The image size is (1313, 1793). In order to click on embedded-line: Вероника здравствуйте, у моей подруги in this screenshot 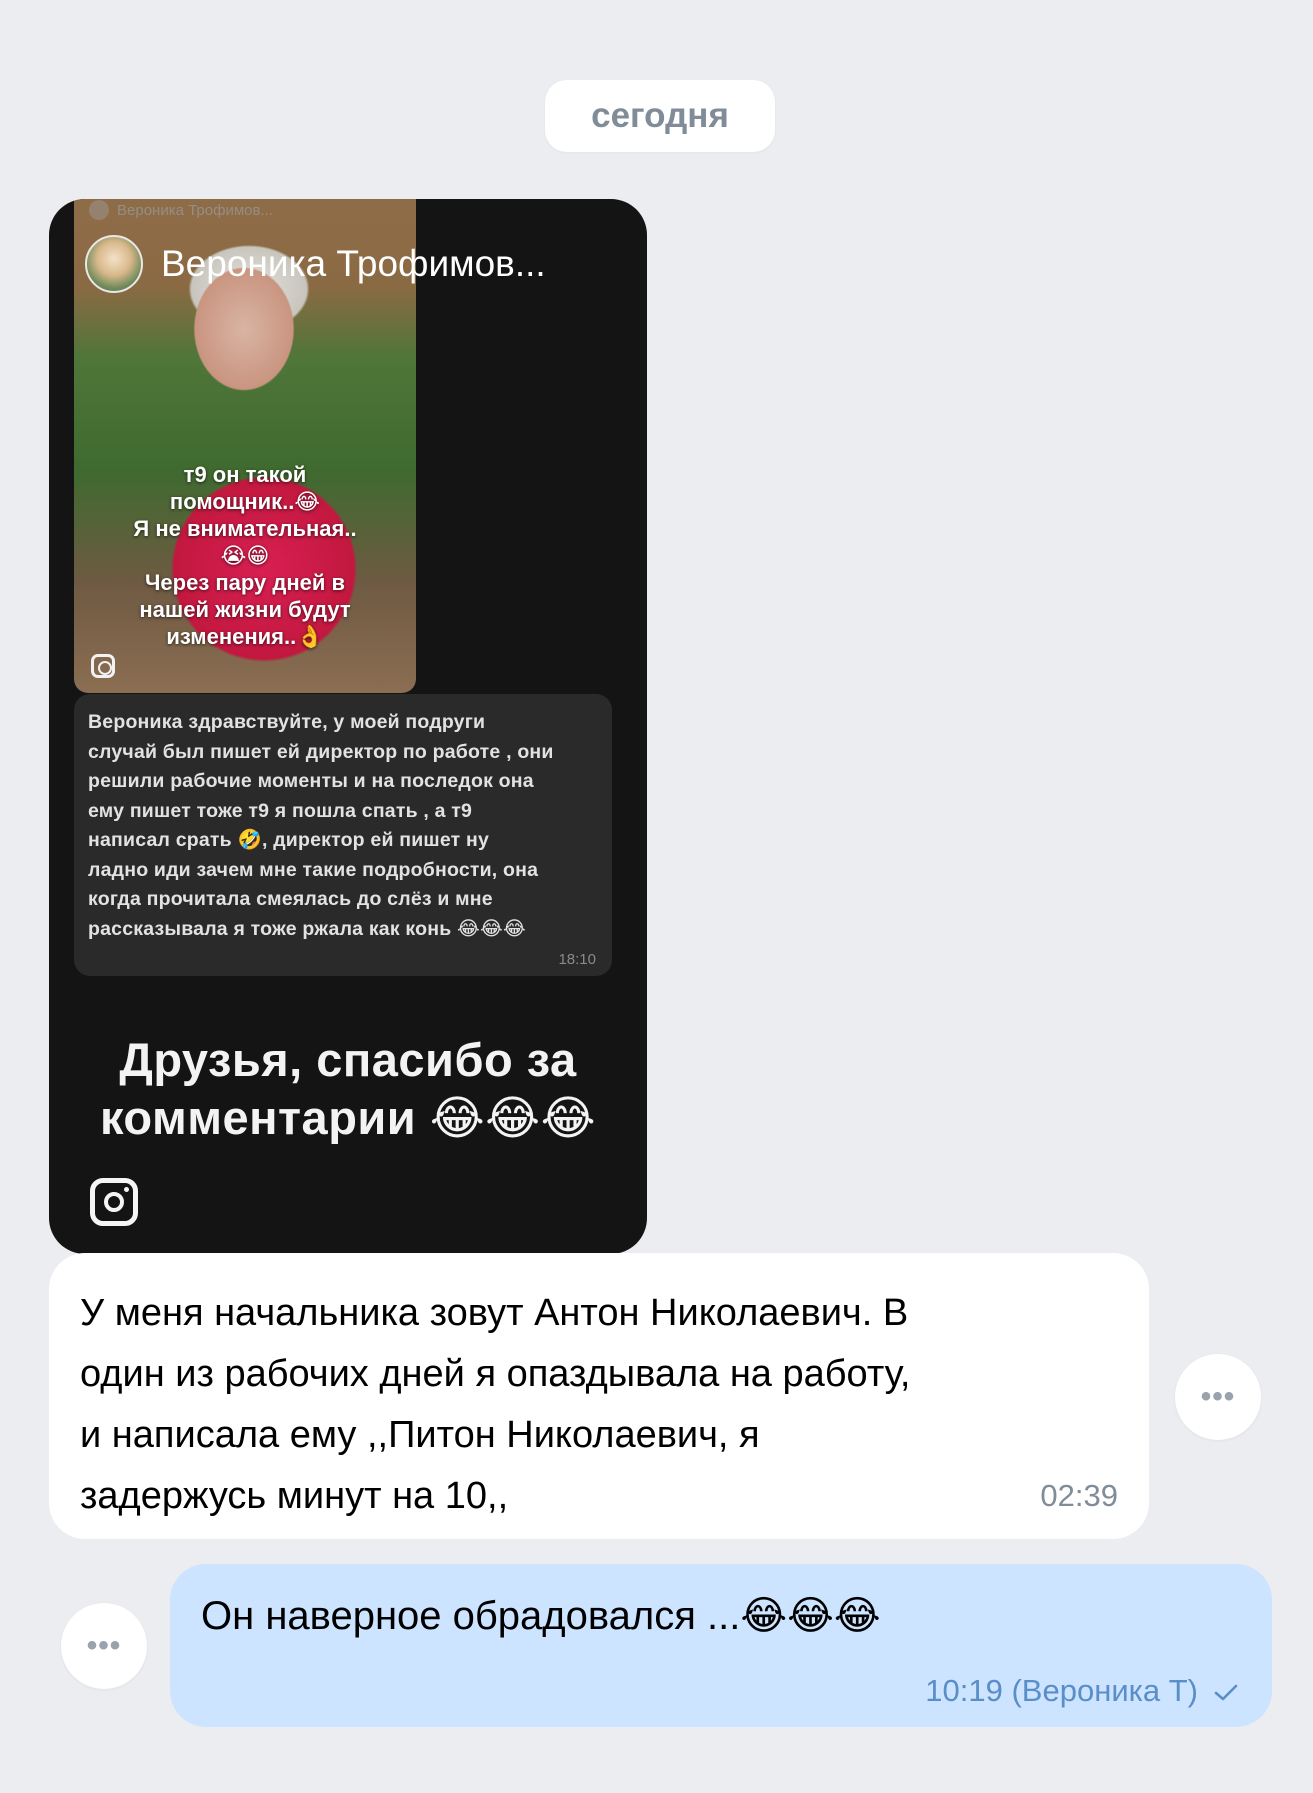, I will do `click(287, 722)`.